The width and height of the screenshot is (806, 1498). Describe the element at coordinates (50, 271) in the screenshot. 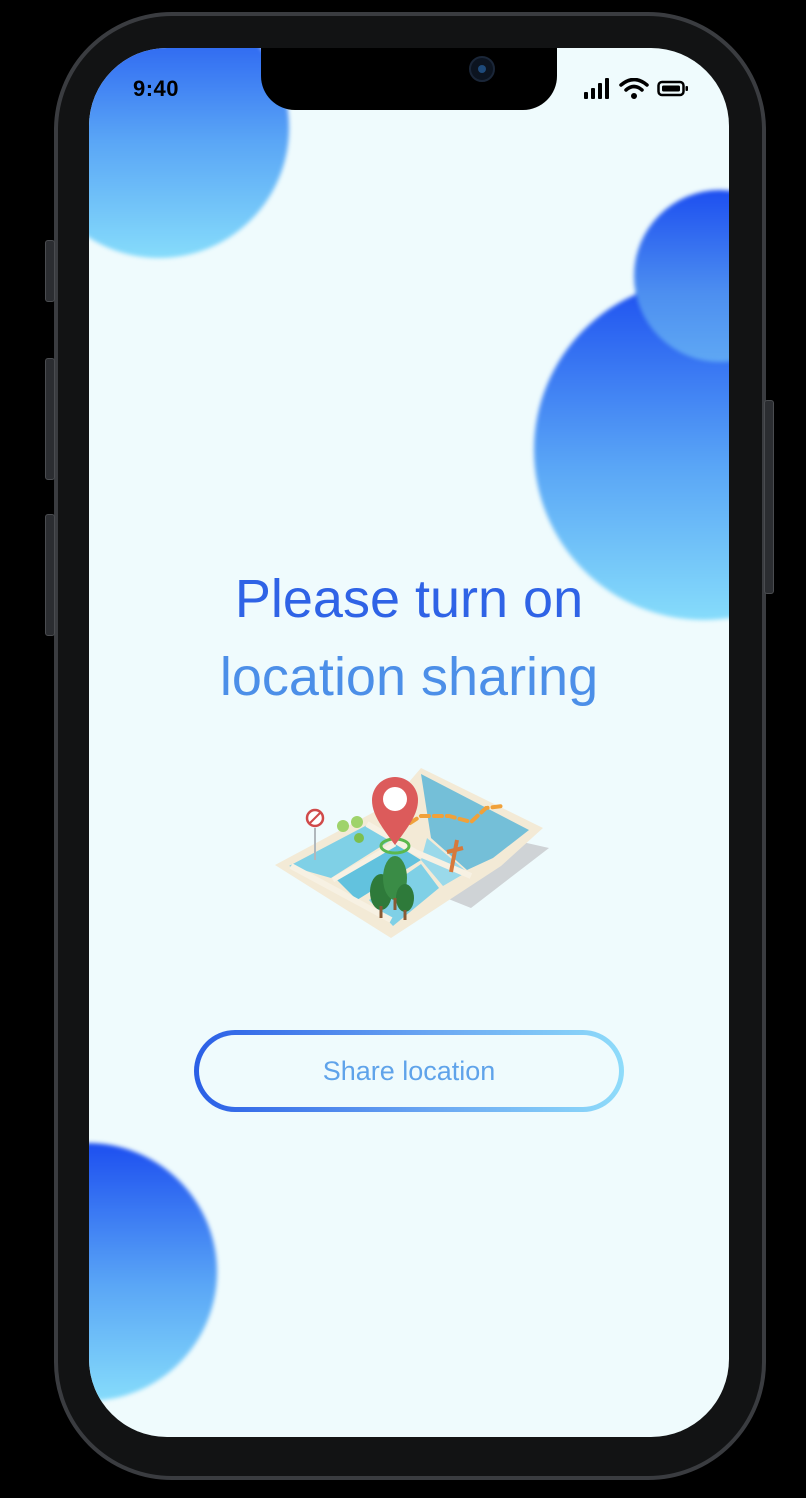

I see `silent-switch` at that location.